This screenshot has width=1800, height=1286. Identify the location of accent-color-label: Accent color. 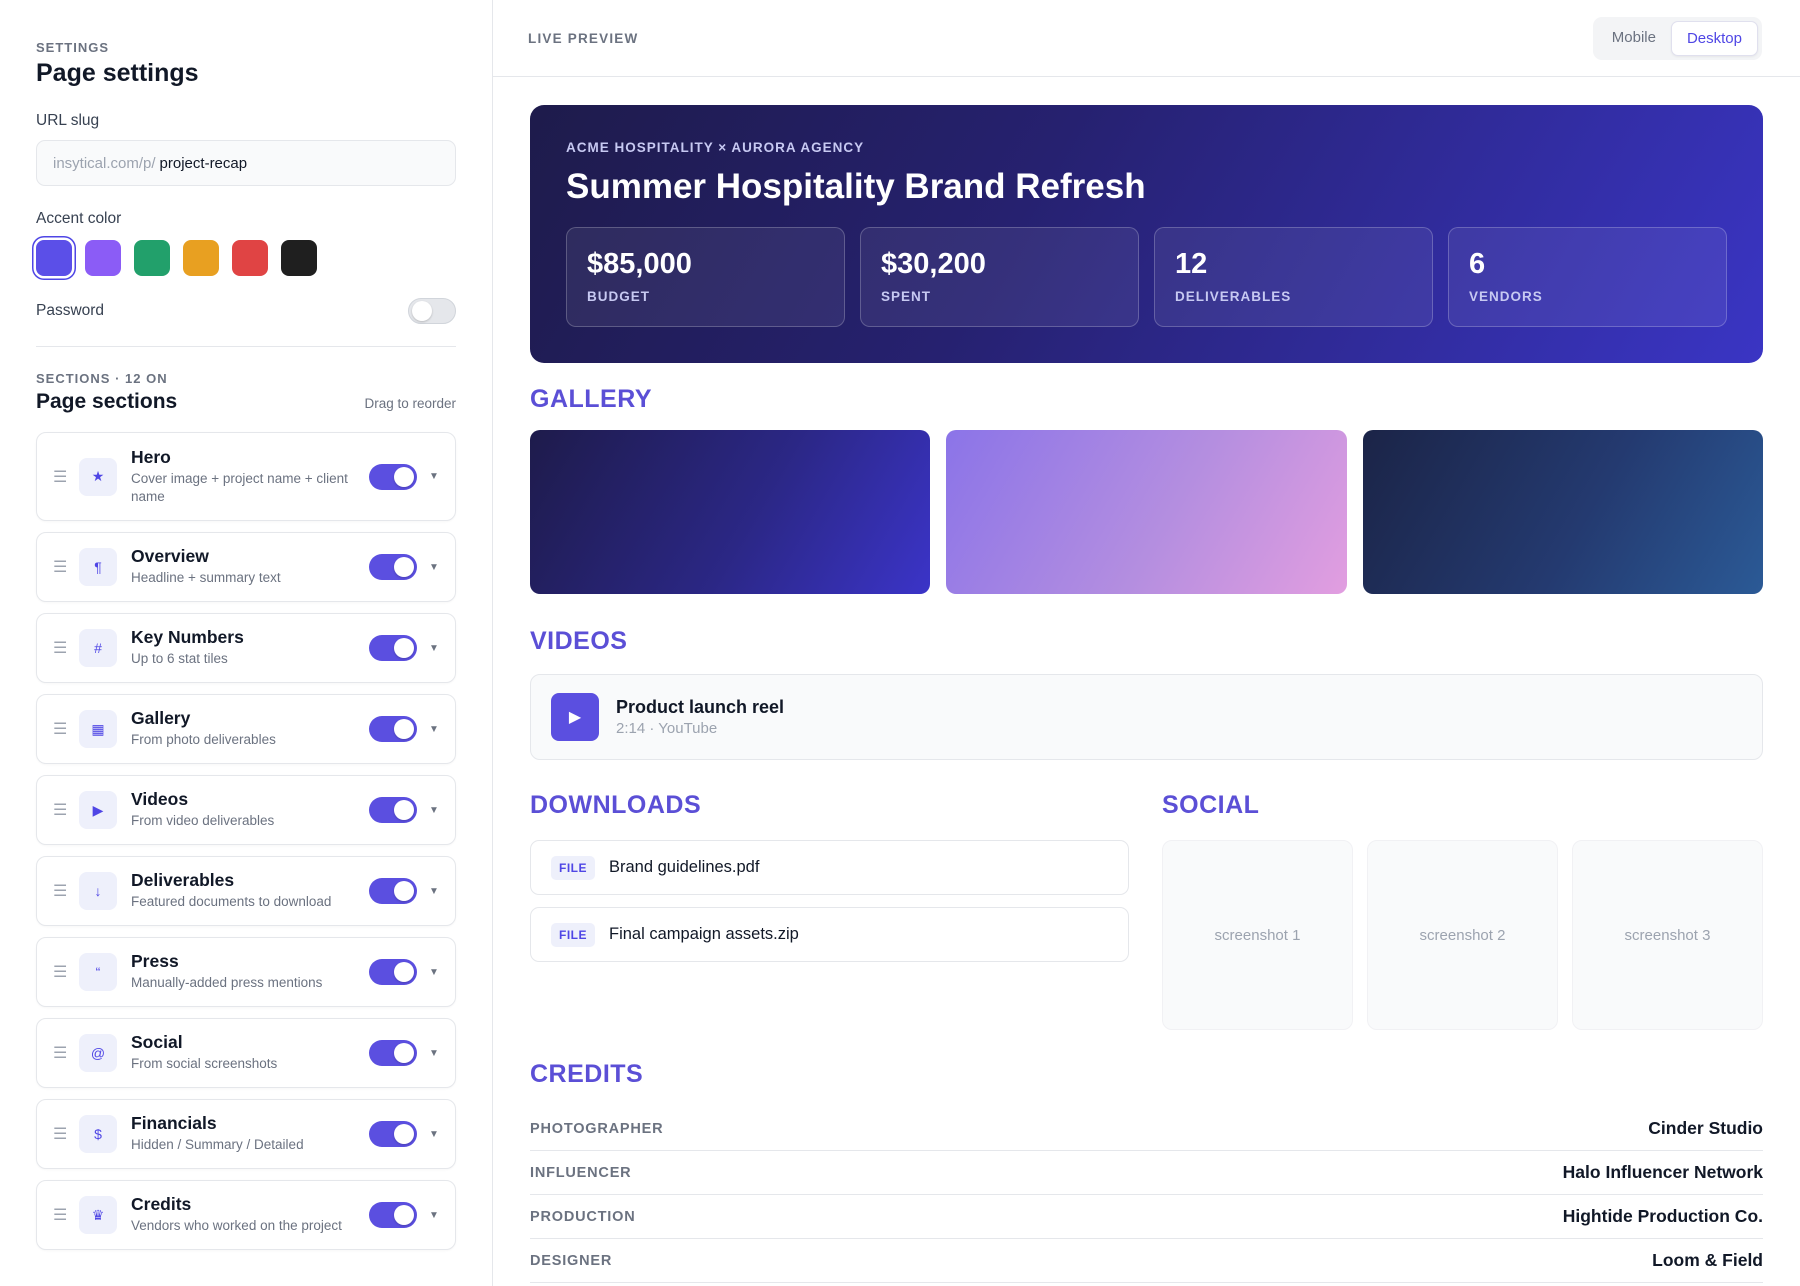
(79, 218).